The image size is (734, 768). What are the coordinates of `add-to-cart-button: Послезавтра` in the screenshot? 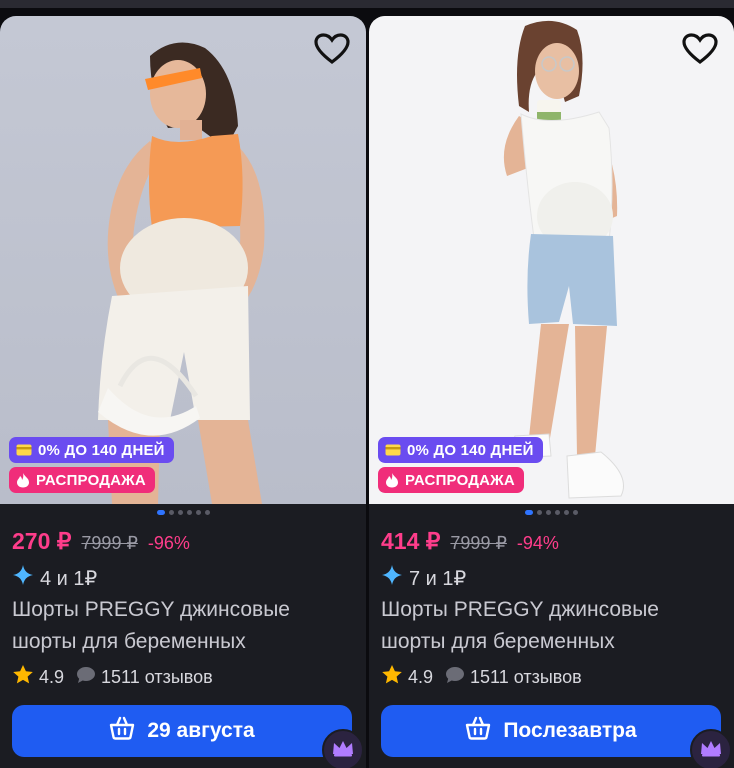 It's located at (551, 731).